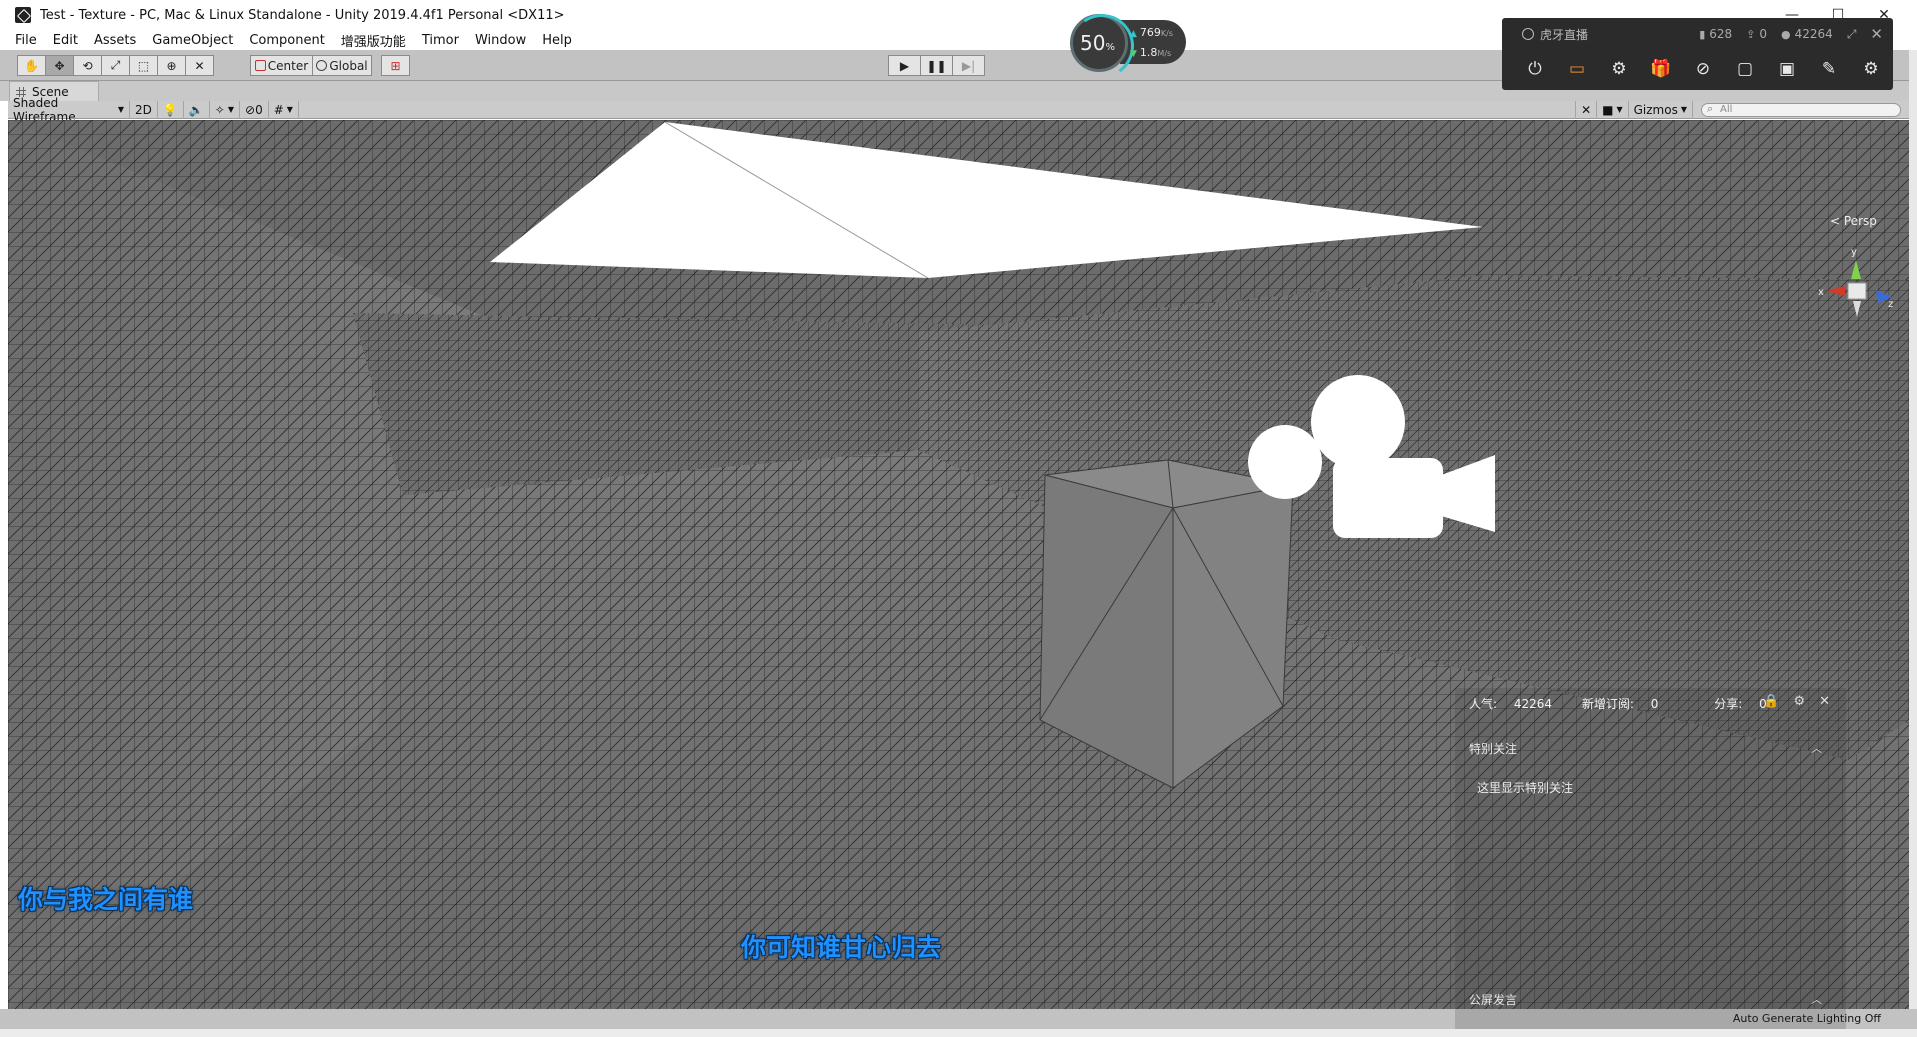 Image resolution: width=1917 pixels, height=1037 pixels. I want to click on audio-toggle-icon: 🔈, so click(197, 109).